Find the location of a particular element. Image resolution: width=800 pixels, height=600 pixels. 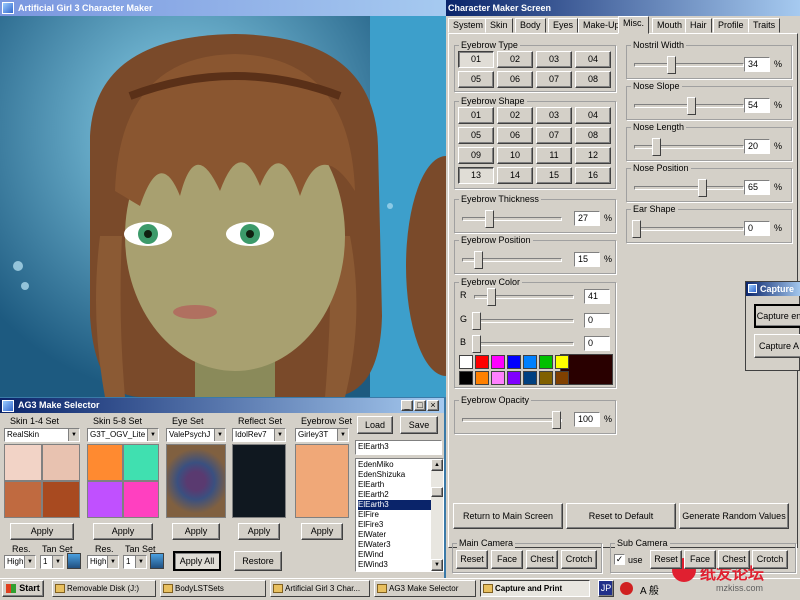

reset-default-button: Reset to Default is located at coordinates (621, 516).